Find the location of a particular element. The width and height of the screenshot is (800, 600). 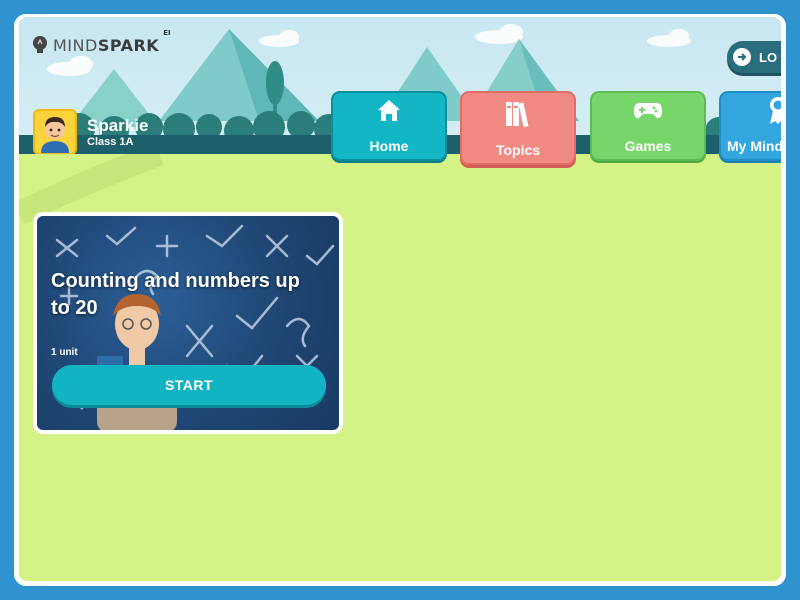

ribbon-badge-icon is located at coordinates (754, 110).